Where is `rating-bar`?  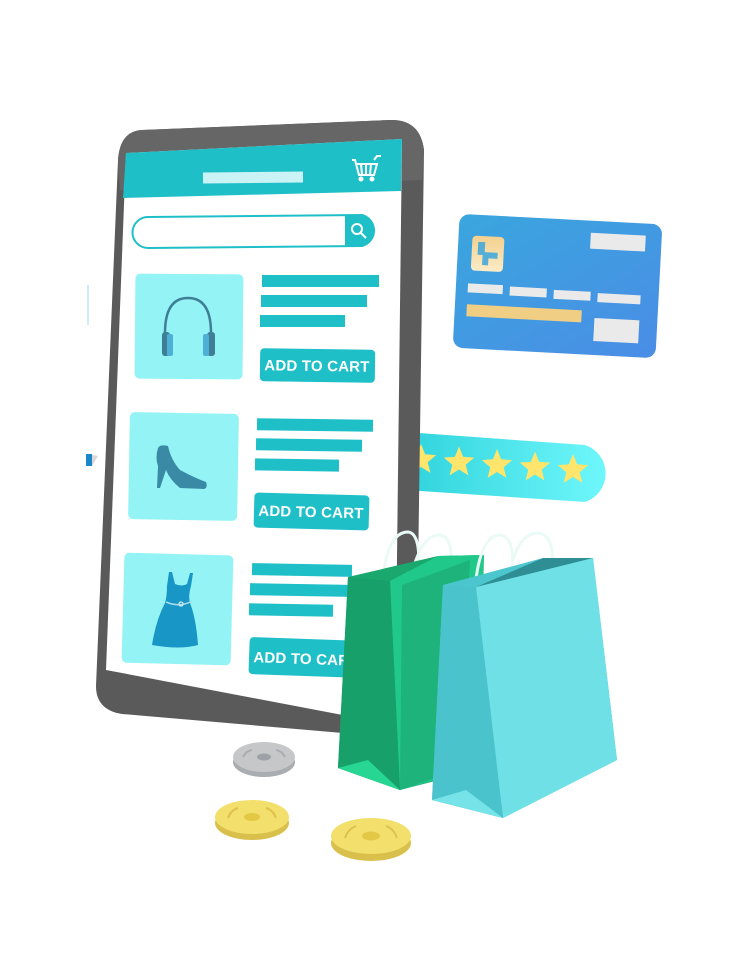 rating-bar is located at coordinates (505, 467).